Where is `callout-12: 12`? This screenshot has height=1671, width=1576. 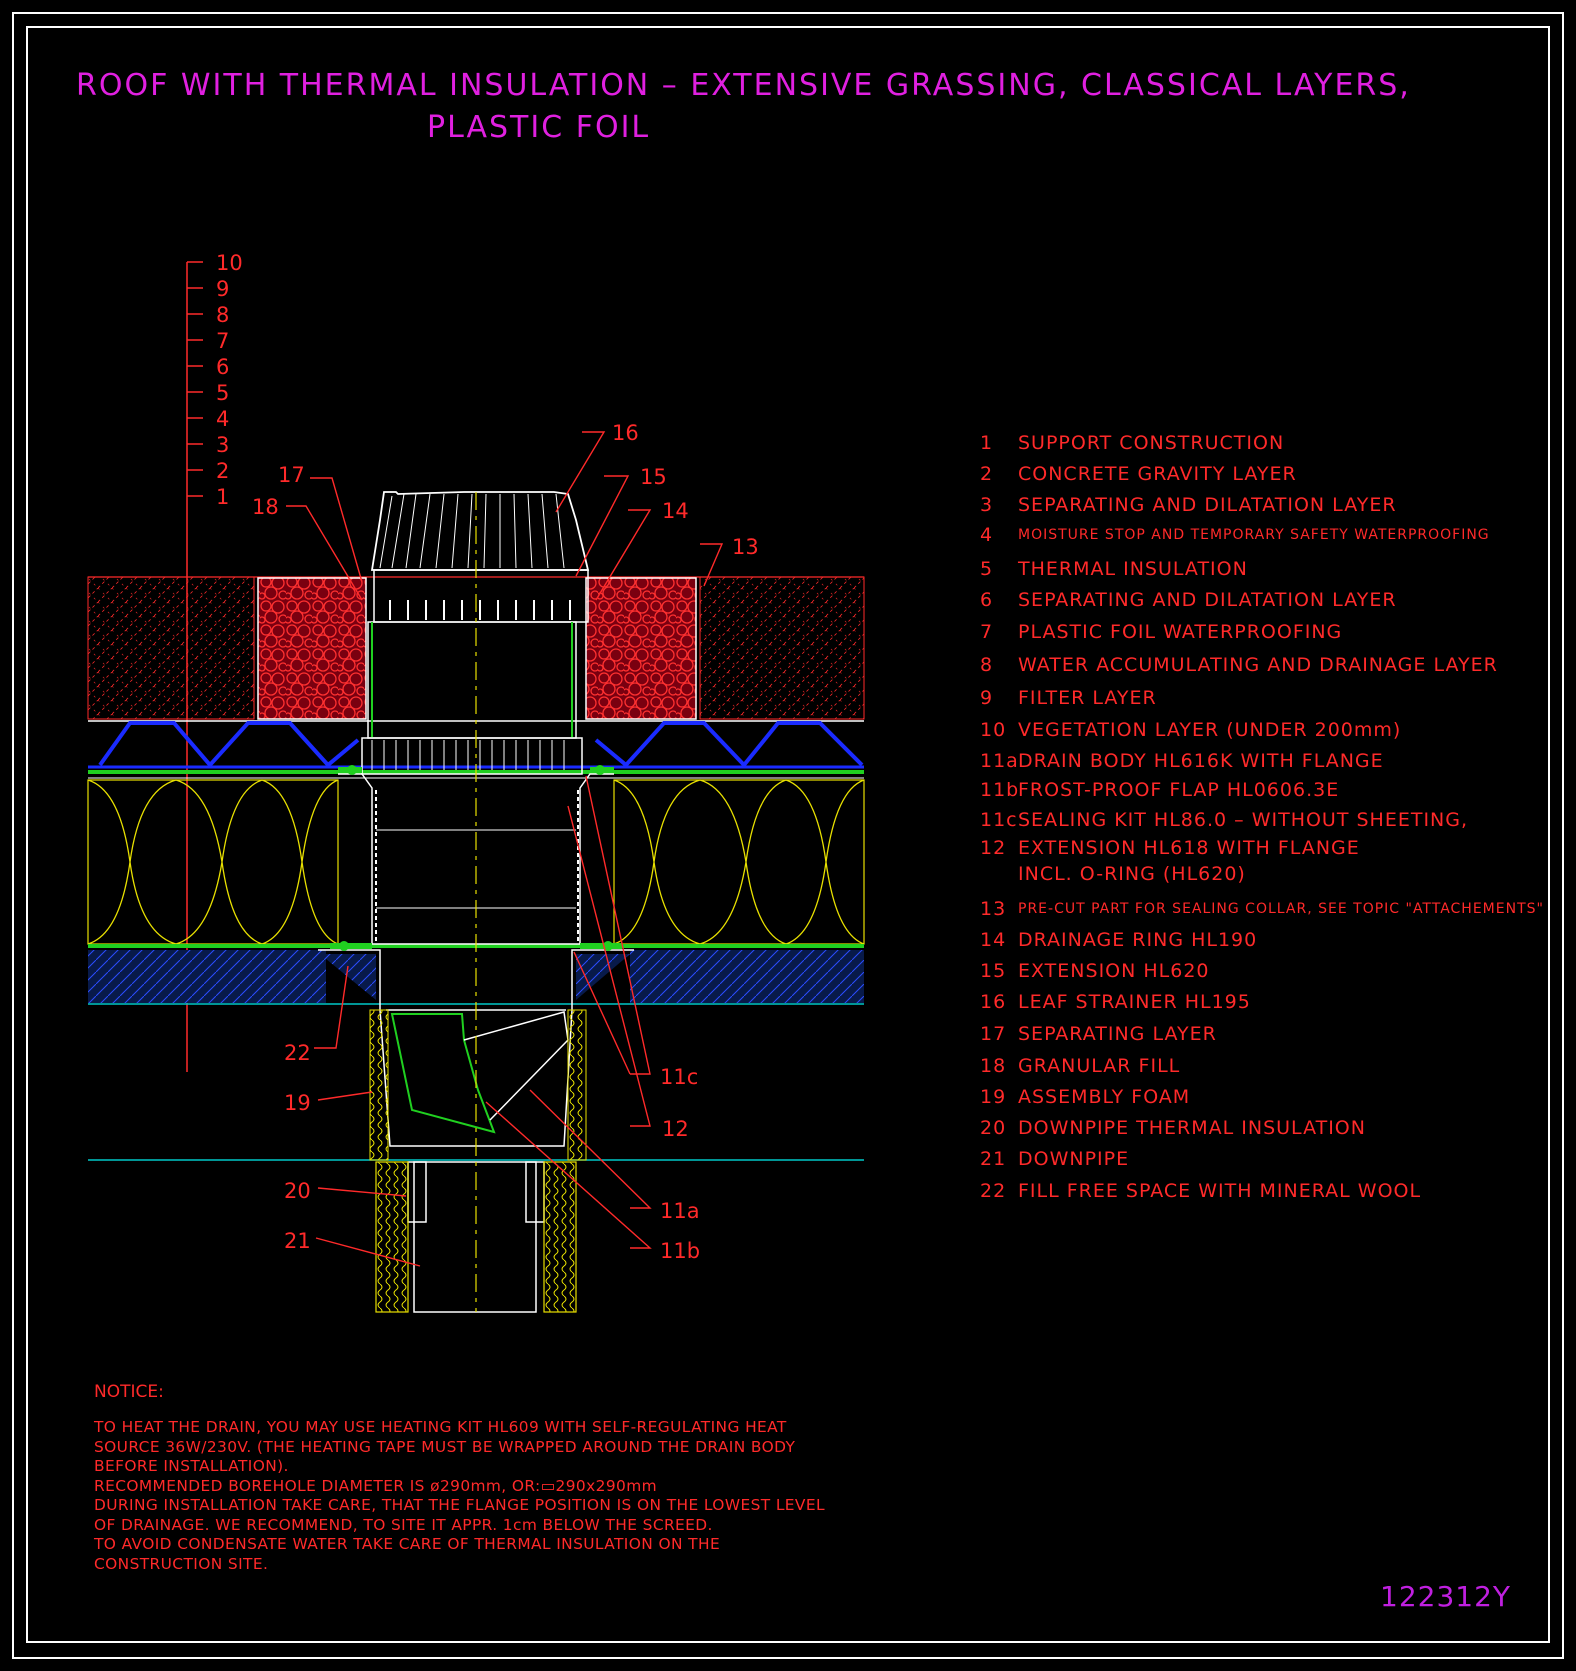
callout-12: 12 is located at coordinates (675, 1129).